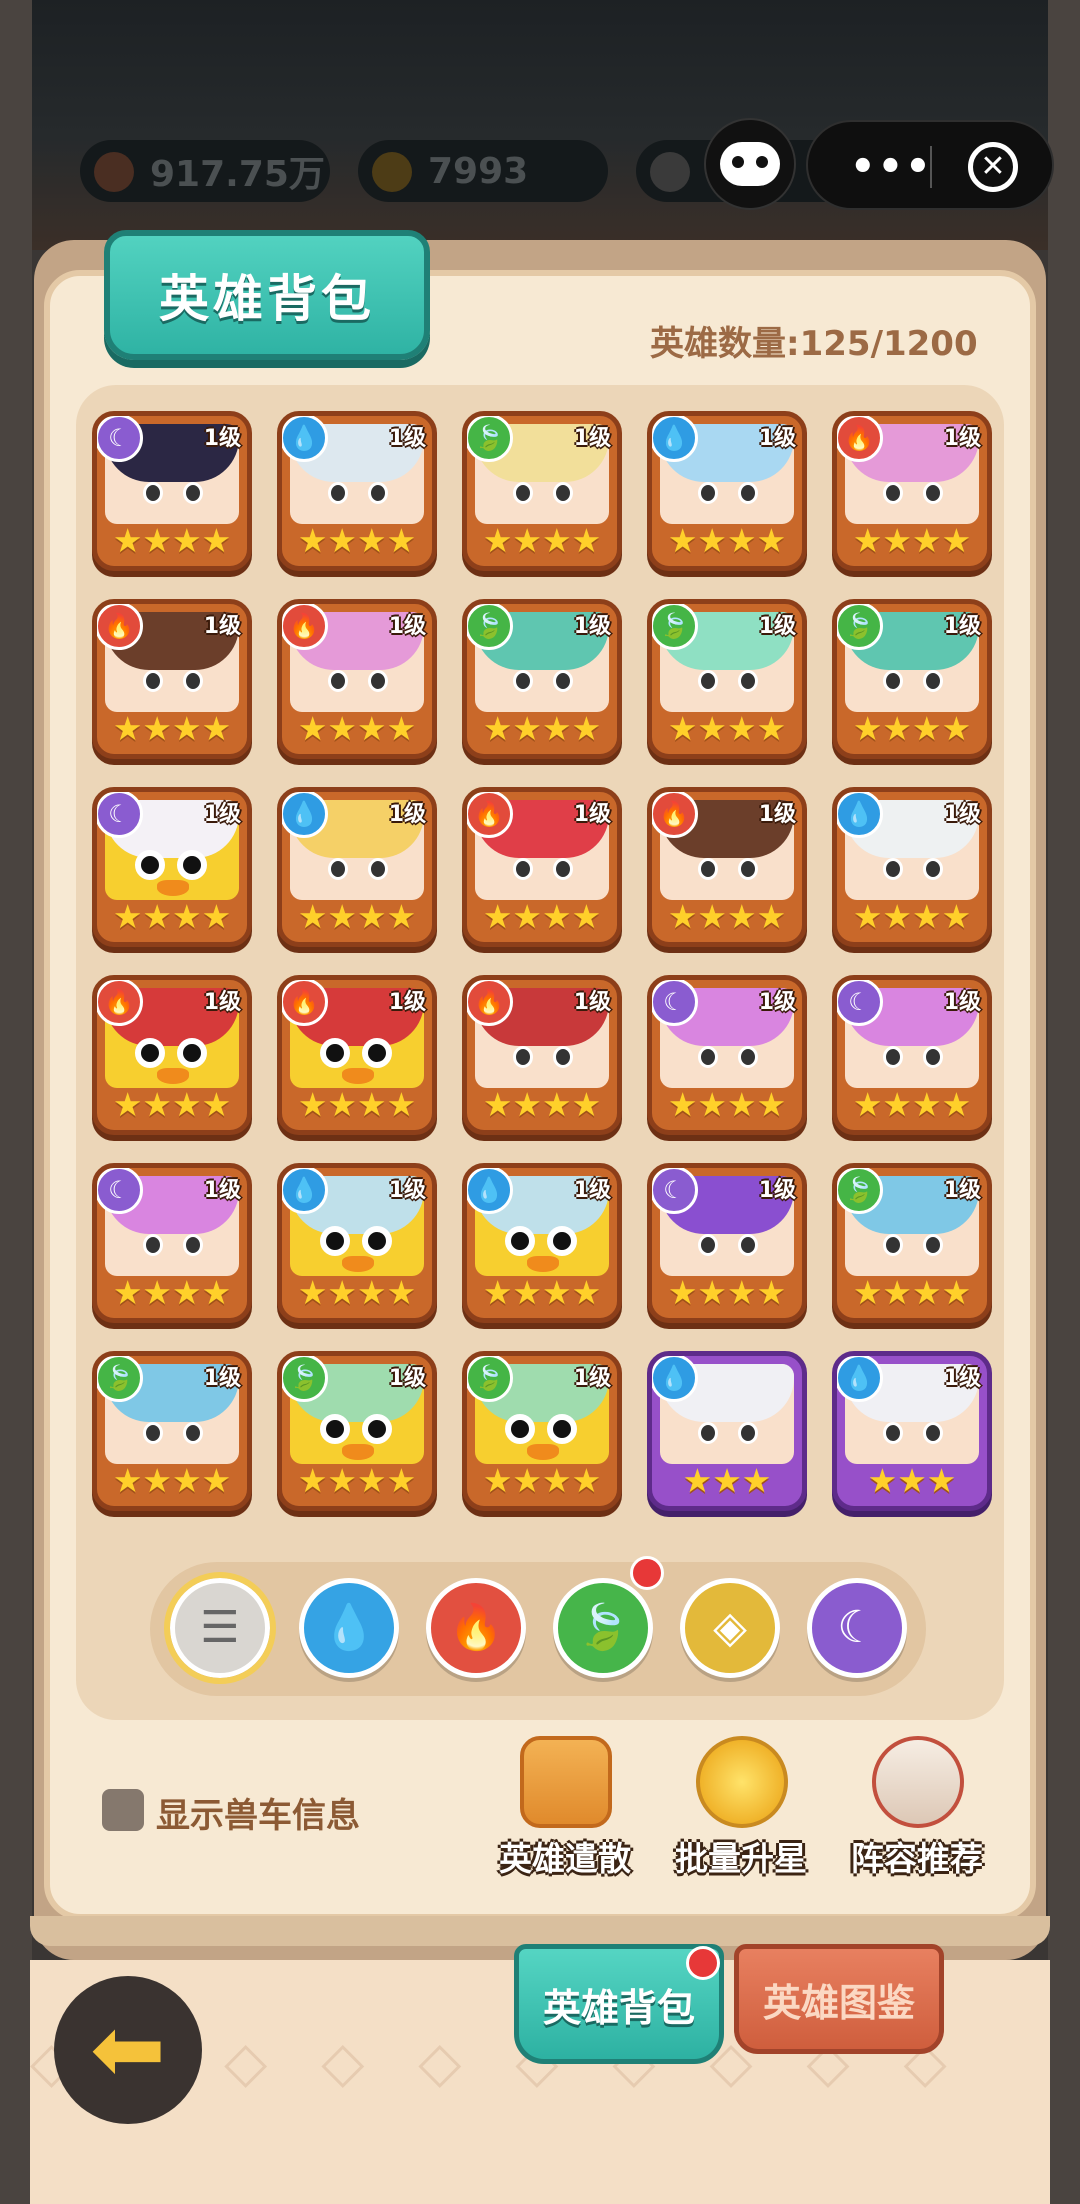 The image size is (1080, 2204). Describe the element at coordinates (258, 1812) in the screenshot. I see `show-vehicle-label: 显示兽车信息` at that location.